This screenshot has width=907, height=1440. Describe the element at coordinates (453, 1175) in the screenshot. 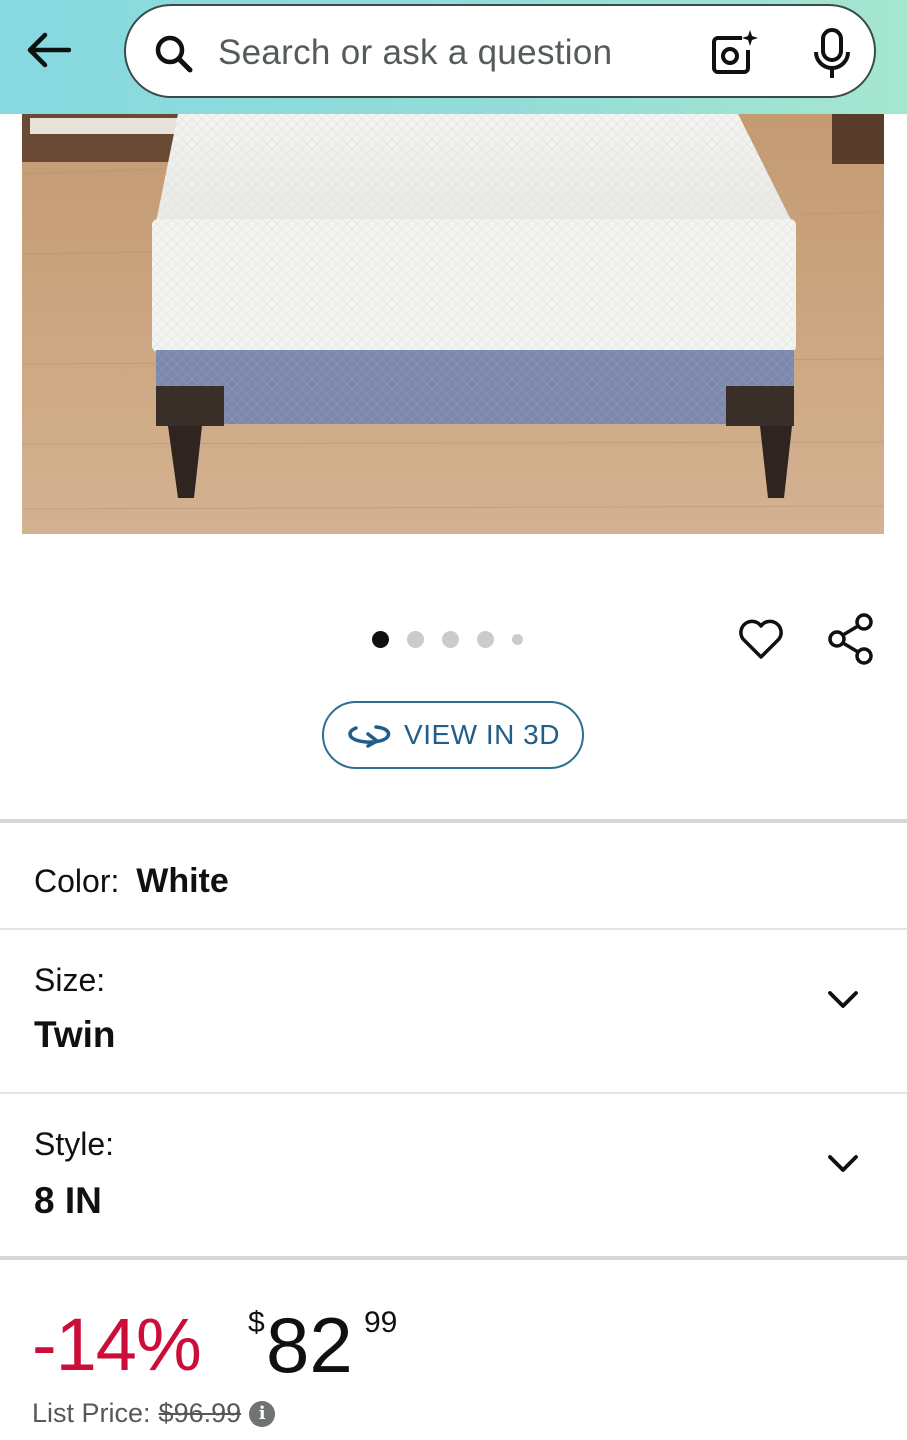

I see `style-selector: Style: 8 IN` at that location.